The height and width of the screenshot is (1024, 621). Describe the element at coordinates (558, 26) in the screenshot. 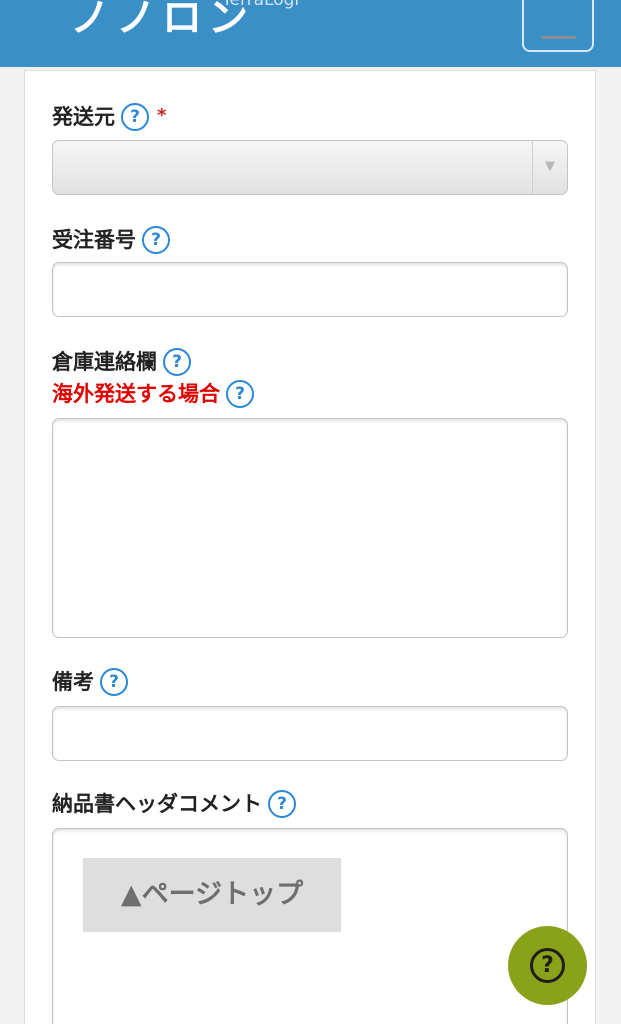

I see `menu-button` at that location.